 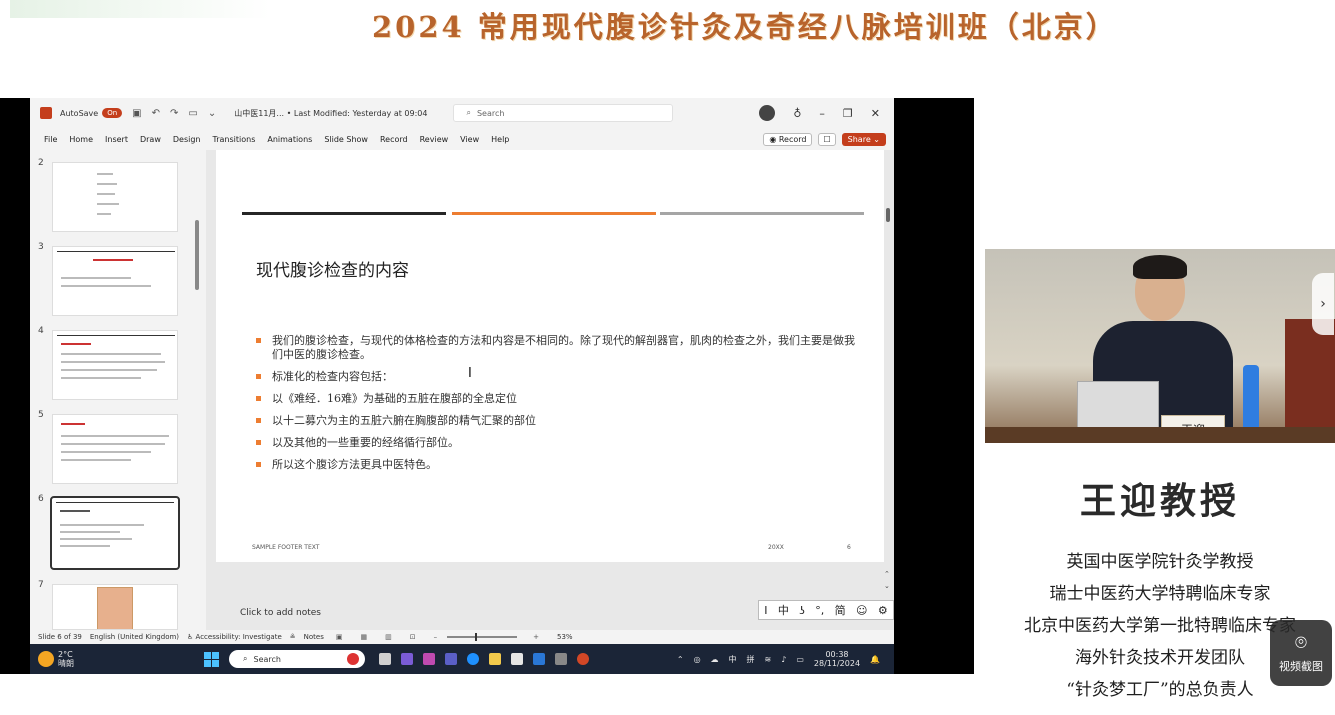 I want to click on store-icon, so click(x=517, y=659).